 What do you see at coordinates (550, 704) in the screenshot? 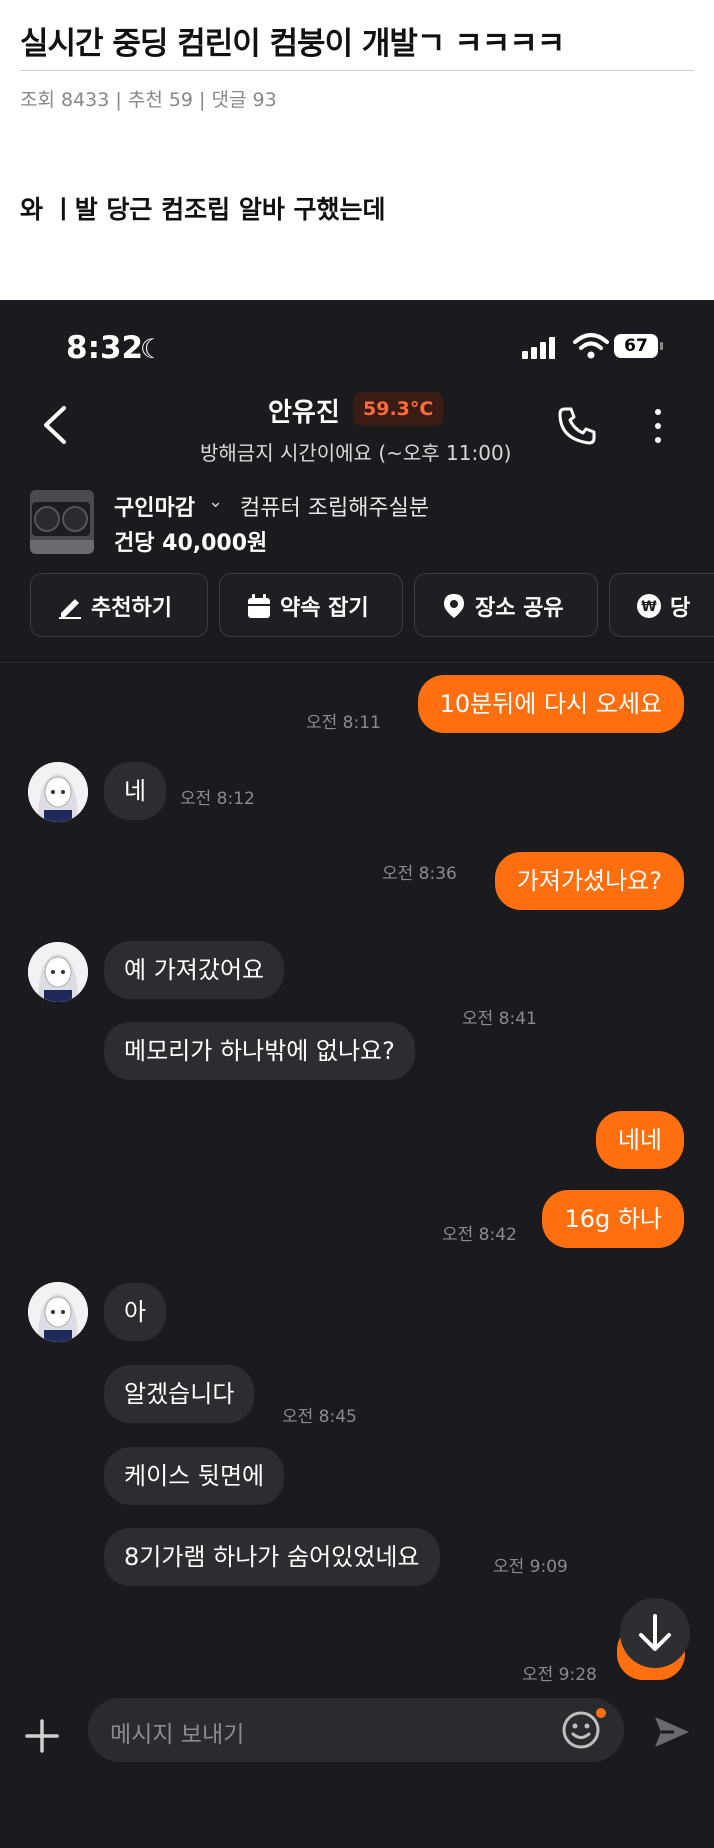
I see `message-bubble-sent: 10분뒤에 다시 오세요` at bounding box center [550, 704].